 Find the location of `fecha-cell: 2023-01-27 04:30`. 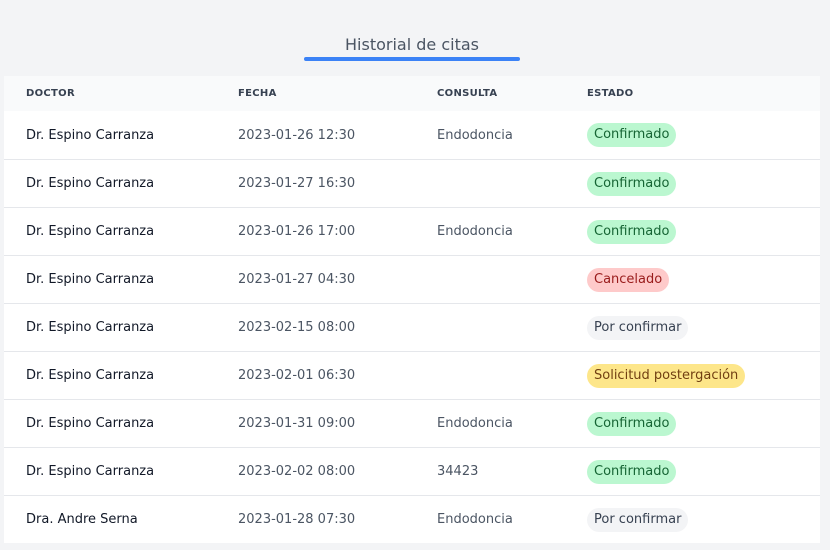

fecha-cell: 2023-01-27 04:30 is located at coordinates (315, 279).